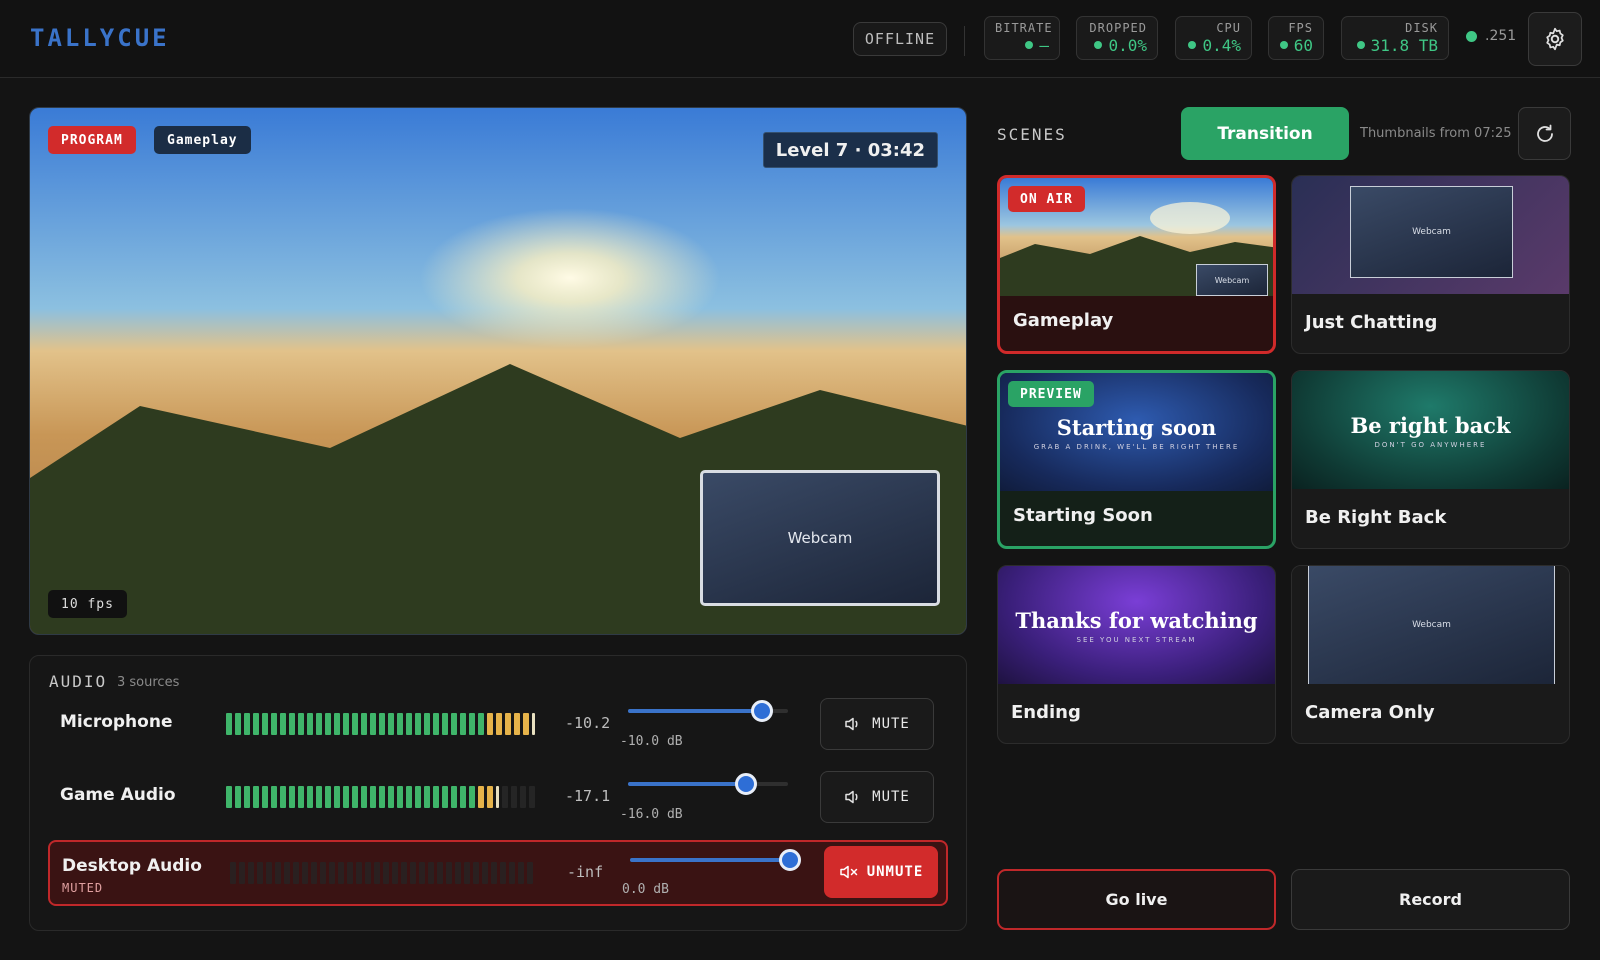 Image resolution: width=1600 pixels, height=960 pixels. What do you see at coordinates (1024, 28) in the screenshot?
I see `stat-label: BITRATE` at bounding box center [1024, 28].